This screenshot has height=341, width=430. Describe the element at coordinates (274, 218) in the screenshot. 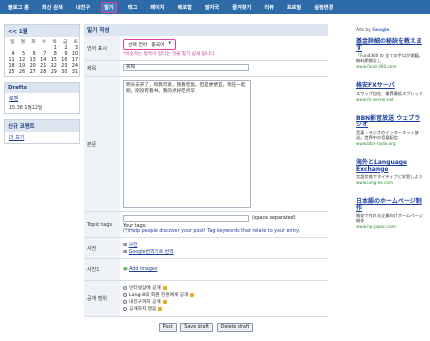

I see `tags-hint: (space separated)` at that location.